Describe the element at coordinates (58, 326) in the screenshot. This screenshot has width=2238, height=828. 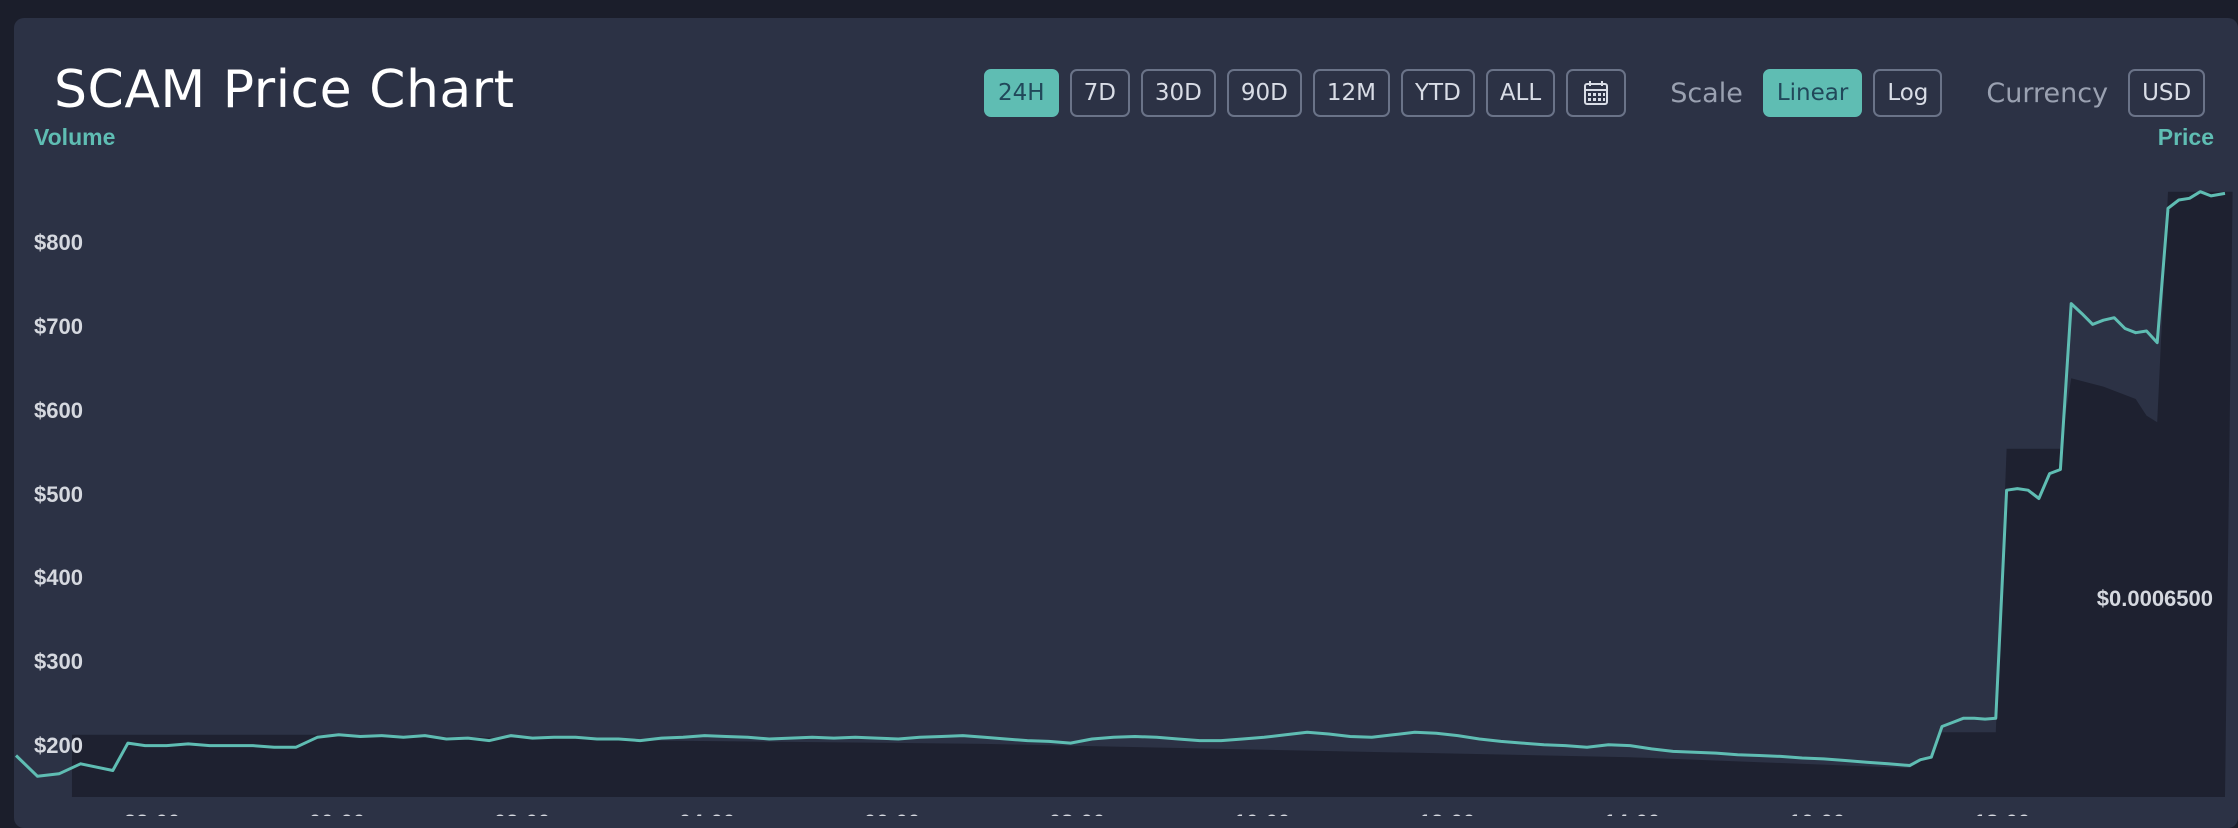
I see `volume-tick-label: $700` at that location.